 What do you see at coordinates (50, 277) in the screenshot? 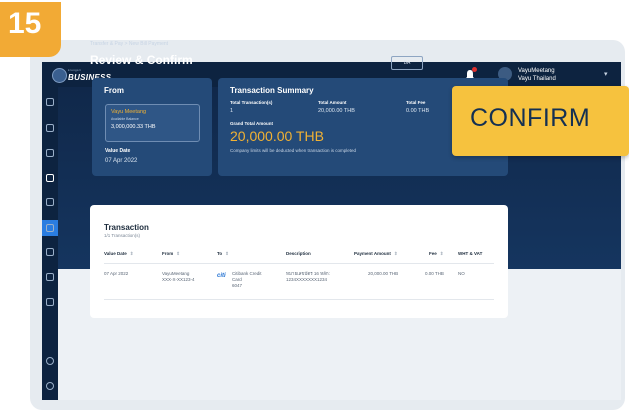
I see `users-icon` at bounding box center [50, 277].